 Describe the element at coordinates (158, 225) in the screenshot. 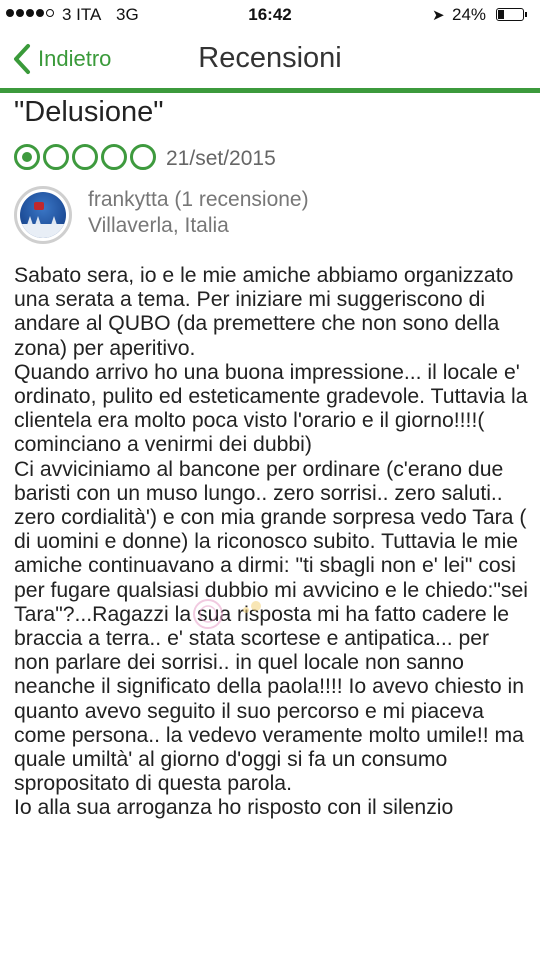

I see `reviewer-location: Villaverla, Italia` at that location.